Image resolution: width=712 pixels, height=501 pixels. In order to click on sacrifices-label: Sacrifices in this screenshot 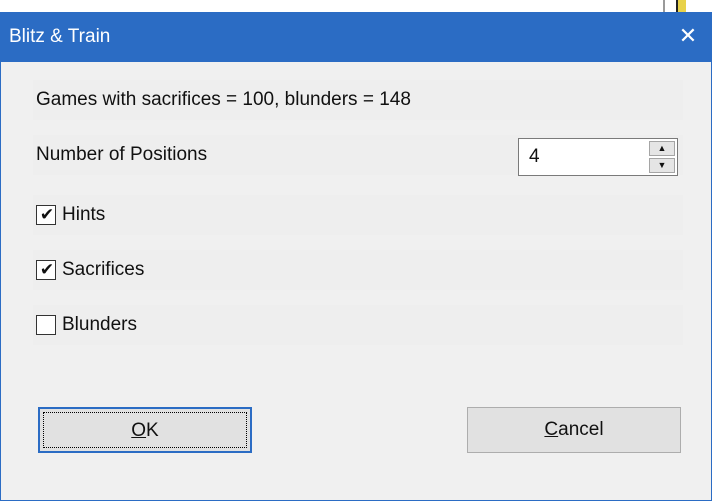, I will do `click(103, 270)`.